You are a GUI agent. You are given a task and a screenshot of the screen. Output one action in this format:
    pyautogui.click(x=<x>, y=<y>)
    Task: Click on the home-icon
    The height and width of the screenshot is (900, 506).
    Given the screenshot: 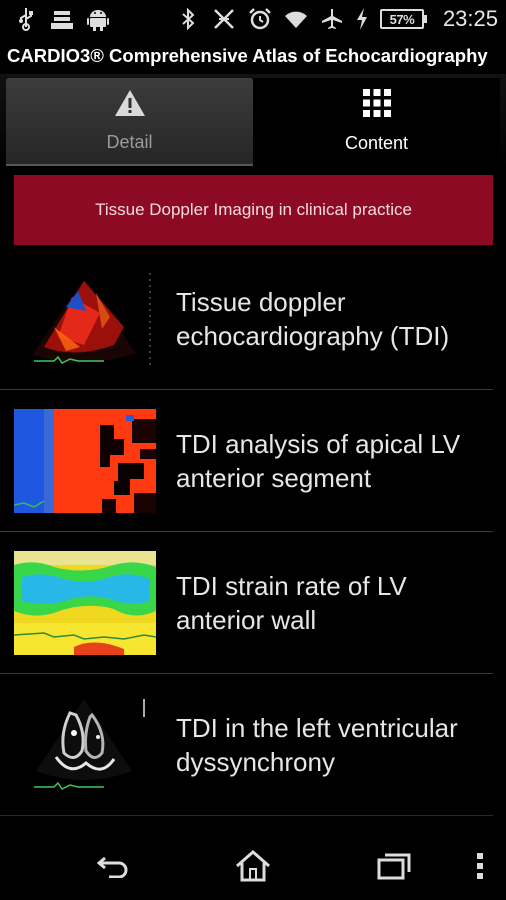 What is the action you would take?
    pyautogui.click(x=253, y=866)
    